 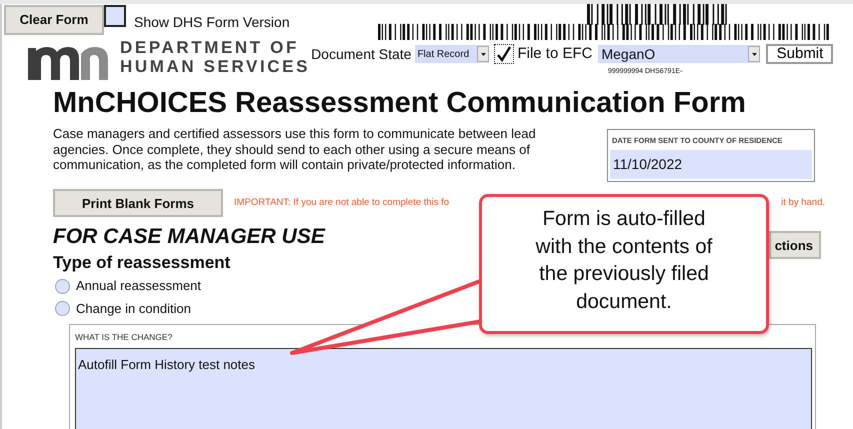 What do you see at coordinates (215, 66) in the screenshot?
I see `department-name: HUMAN SERVICES` at bounding box center [215, 66].